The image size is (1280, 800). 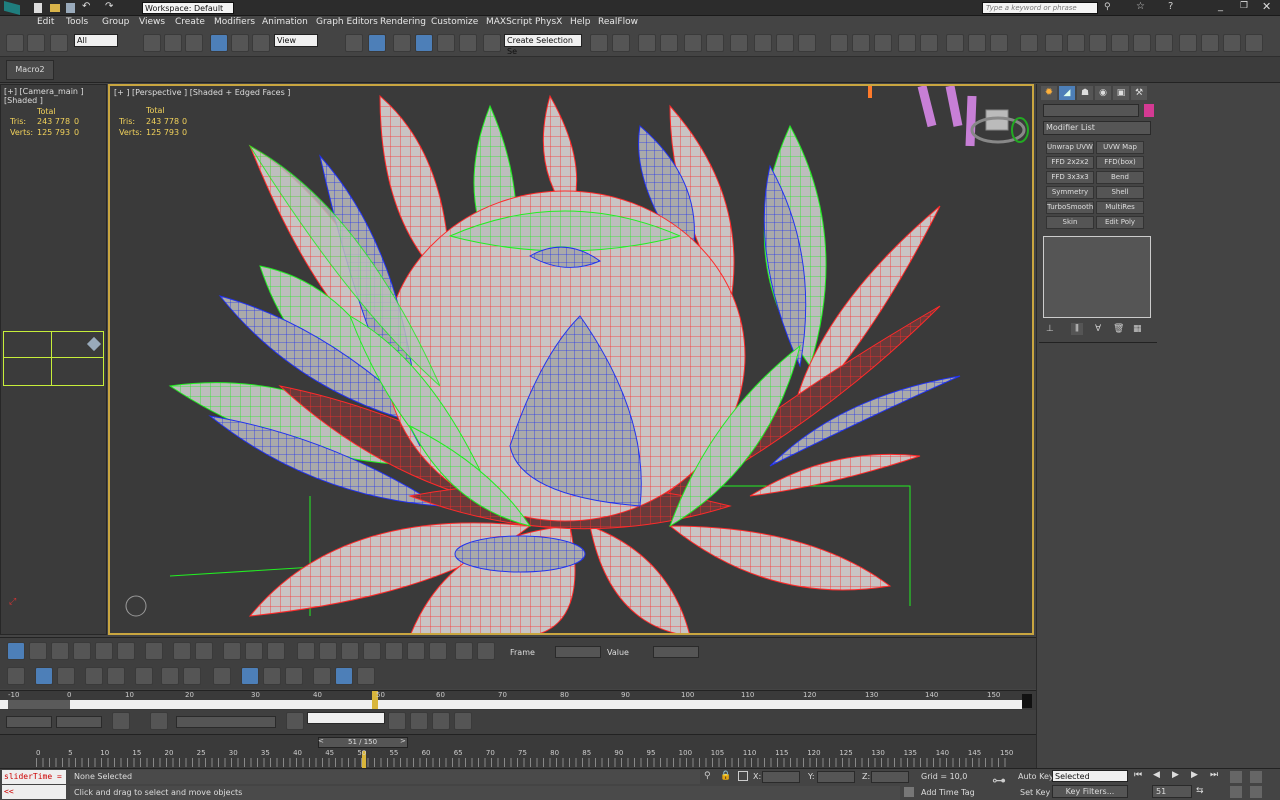 I want to click on set-key-button: Set Key, so click(x=1035, y=792).